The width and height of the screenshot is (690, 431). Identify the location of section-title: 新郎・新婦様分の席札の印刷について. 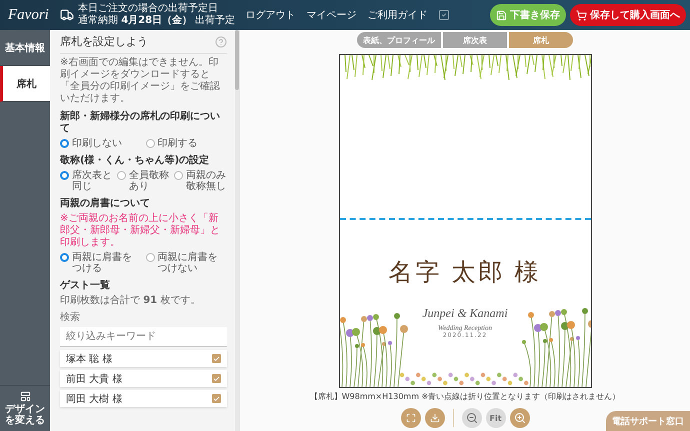
(140, 123).